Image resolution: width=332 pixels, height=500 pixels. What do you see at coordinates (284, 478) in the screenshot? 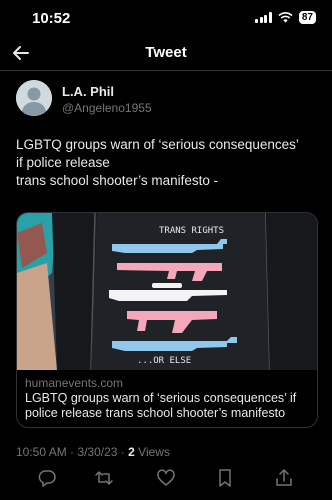
I see `share-icon` at bounding box center [284, 478].